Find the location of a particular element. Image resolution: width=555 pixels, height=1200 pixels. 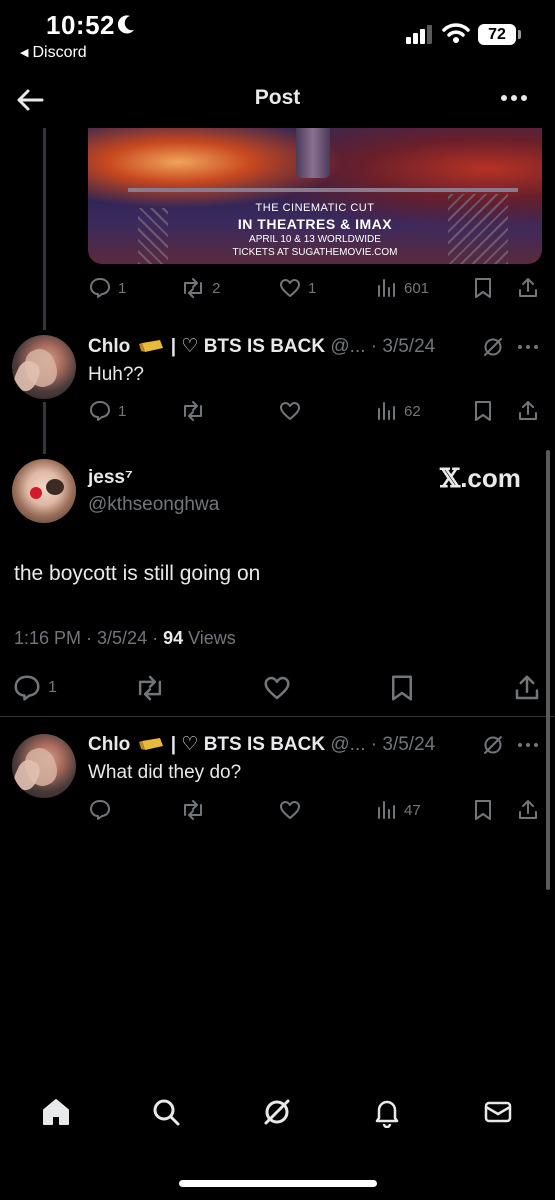

search-icon is located at coordinates (166, 1112).